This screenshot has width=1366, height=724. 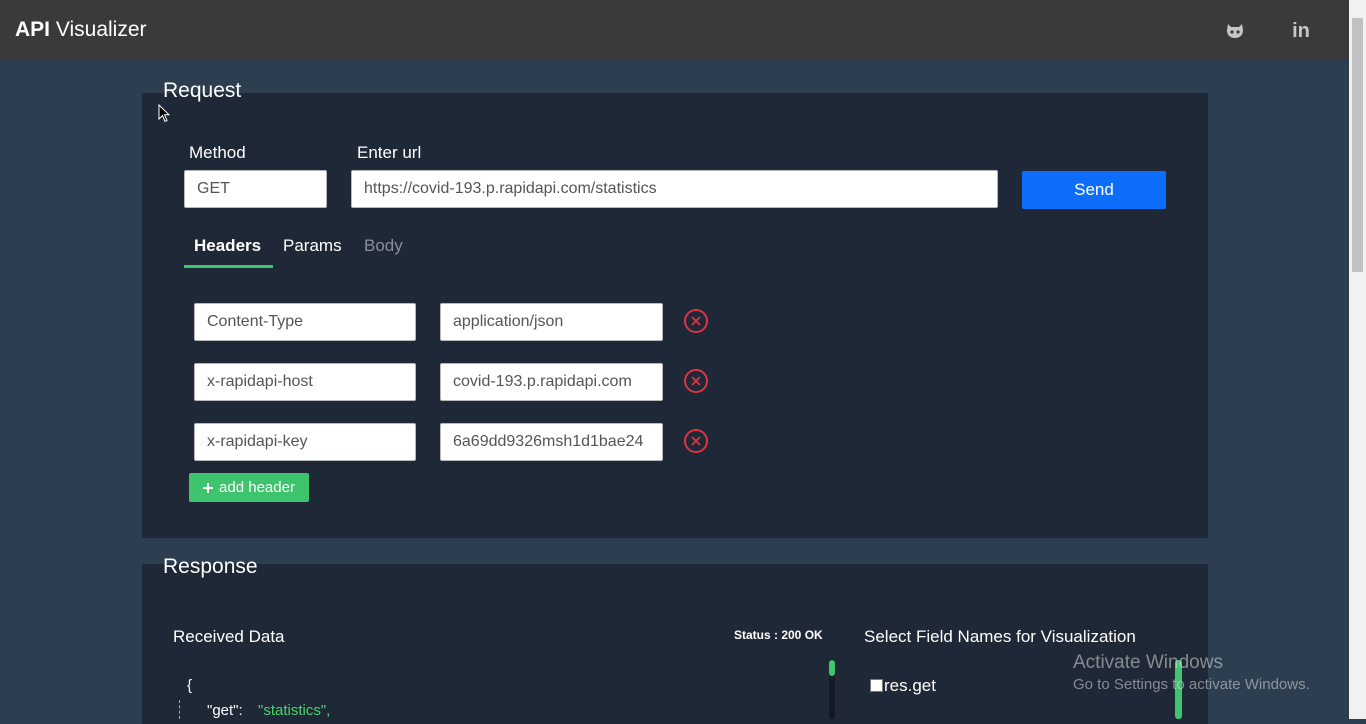 I want to click on json-key: "get":, so click(x=225, y=710).